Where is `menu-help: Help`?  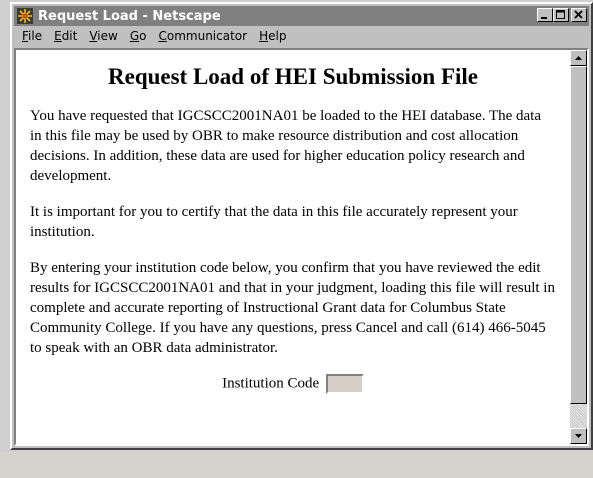 menu-help: Help is located at coordinates (272, 36).